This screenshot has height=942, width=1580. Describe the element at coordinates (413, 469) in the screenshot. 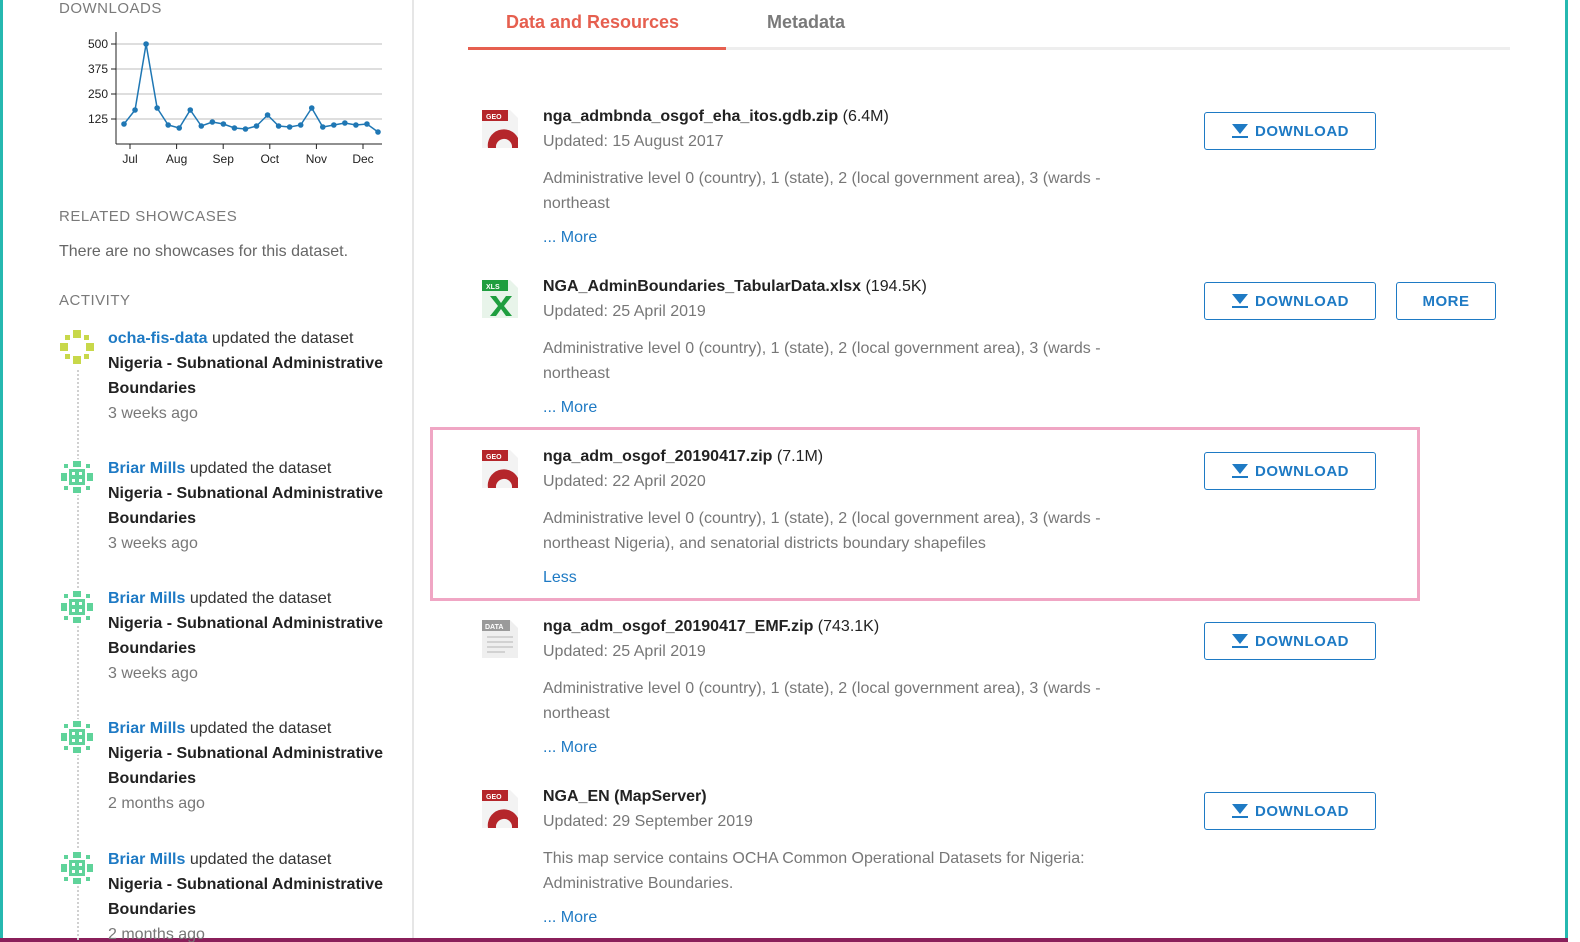

I see `sidebar-divider` at that location.